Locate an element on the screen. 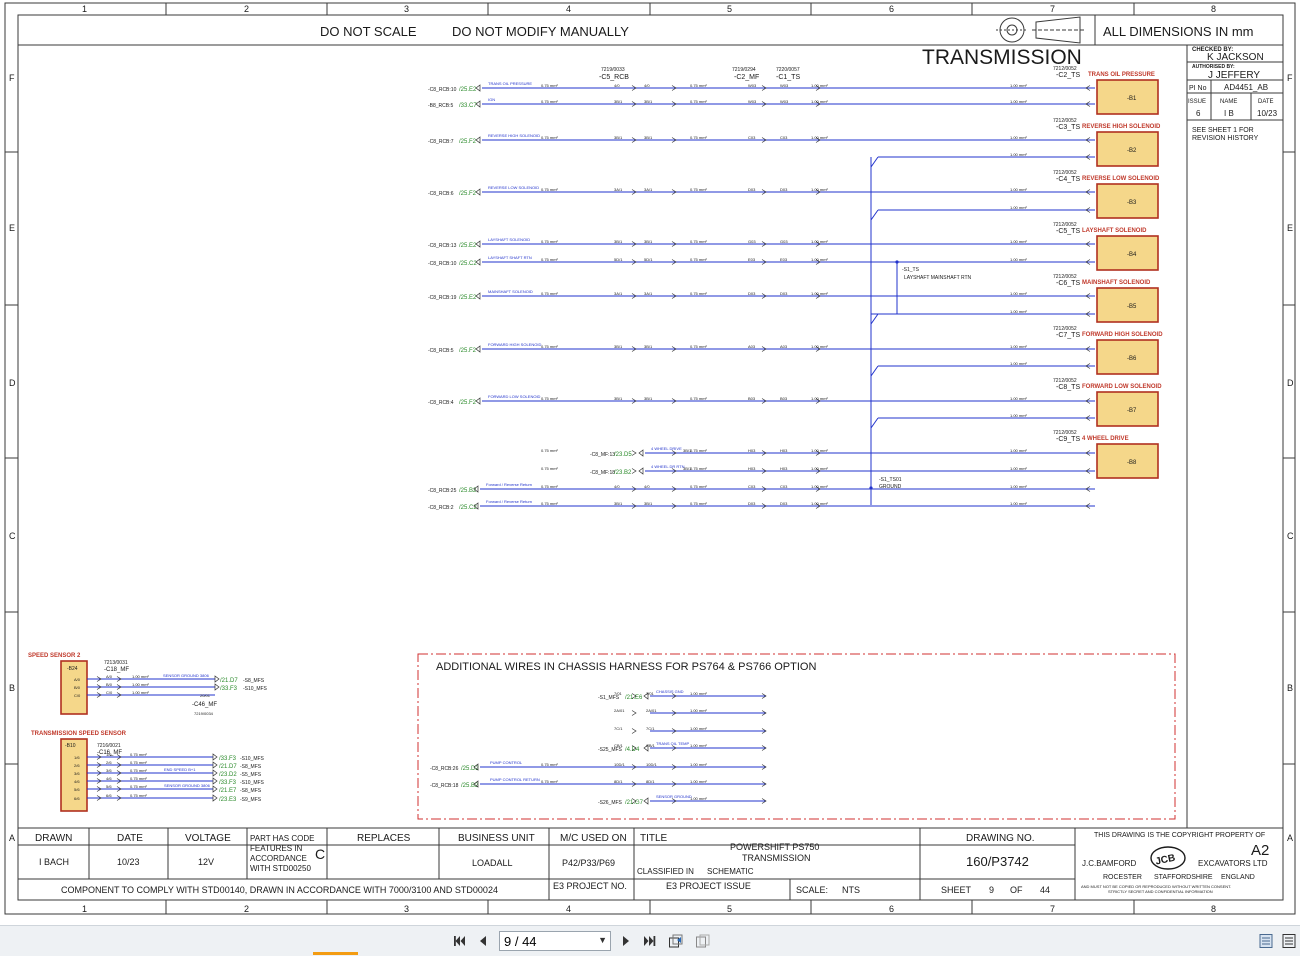 The height and width of the screenshot is (956, 1300). wire-code: G03 is located at coordinates (784, 241).